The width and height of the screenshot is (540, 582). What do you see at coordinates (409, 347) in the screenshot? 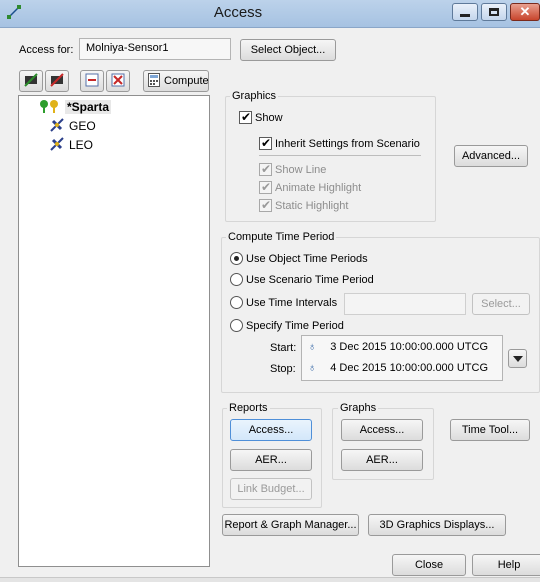
I see `start-time-value: 3 Dec 2015 10:00:00.000 UTCG` at bounding box center [409, 347].